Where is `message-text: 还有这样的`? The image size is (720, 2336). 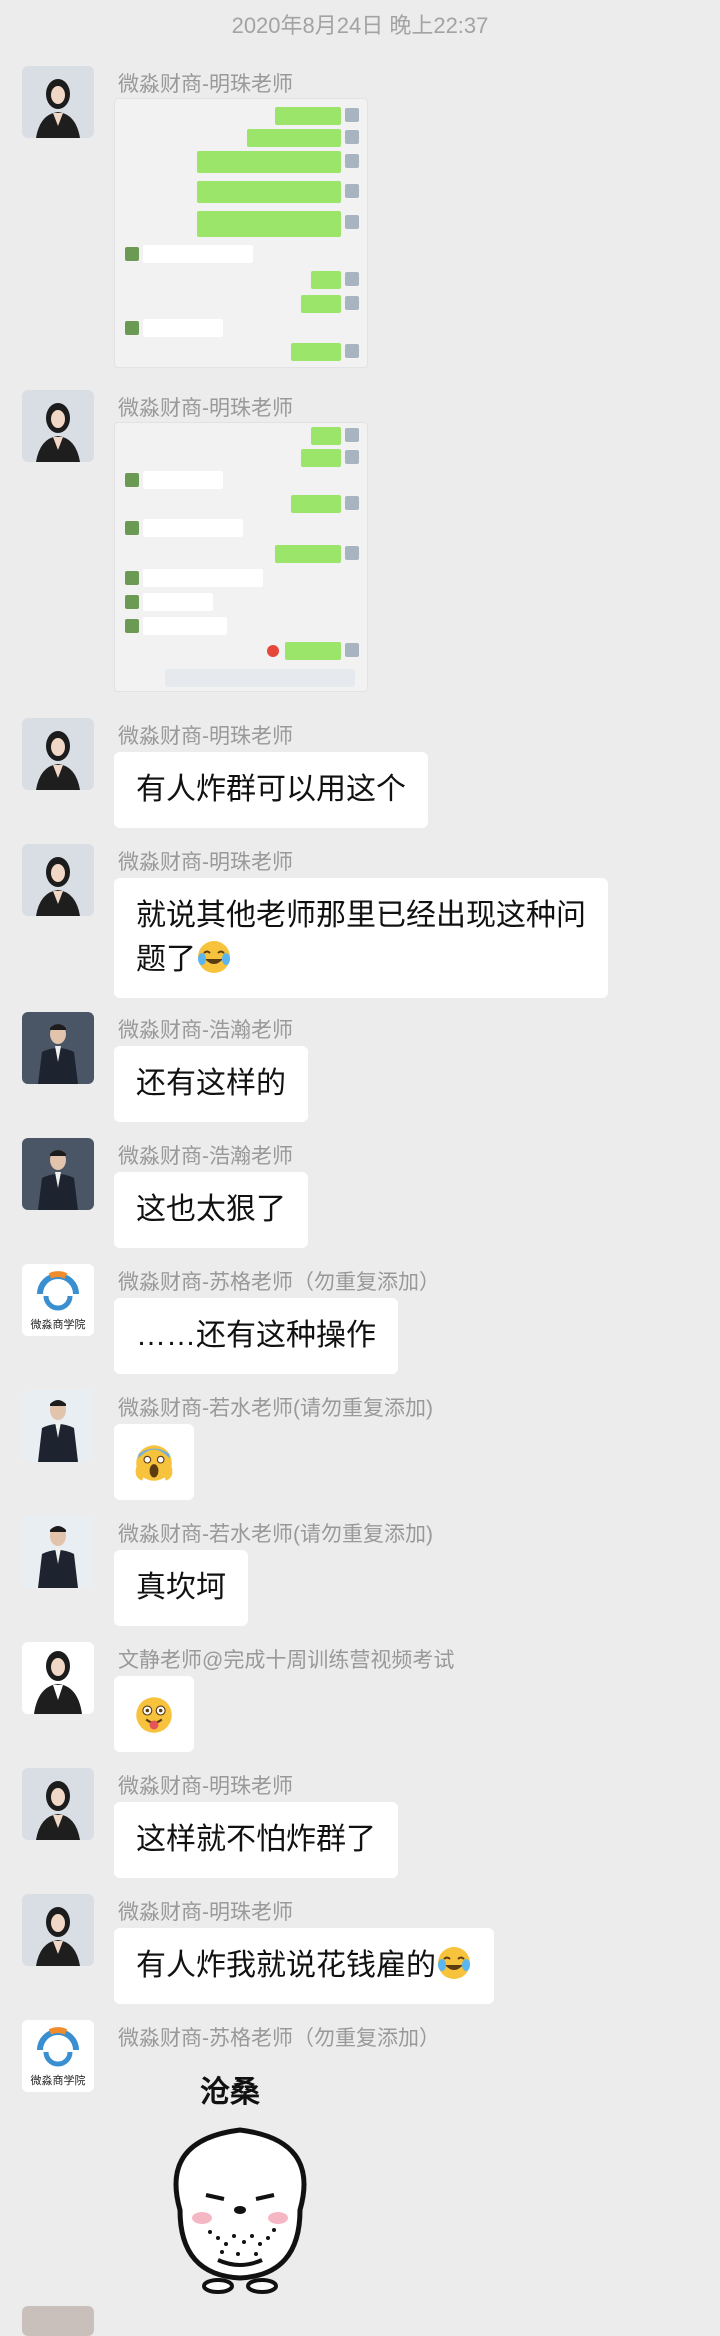 message-text: 还有这样的 is located at coordinates (211, 1083).